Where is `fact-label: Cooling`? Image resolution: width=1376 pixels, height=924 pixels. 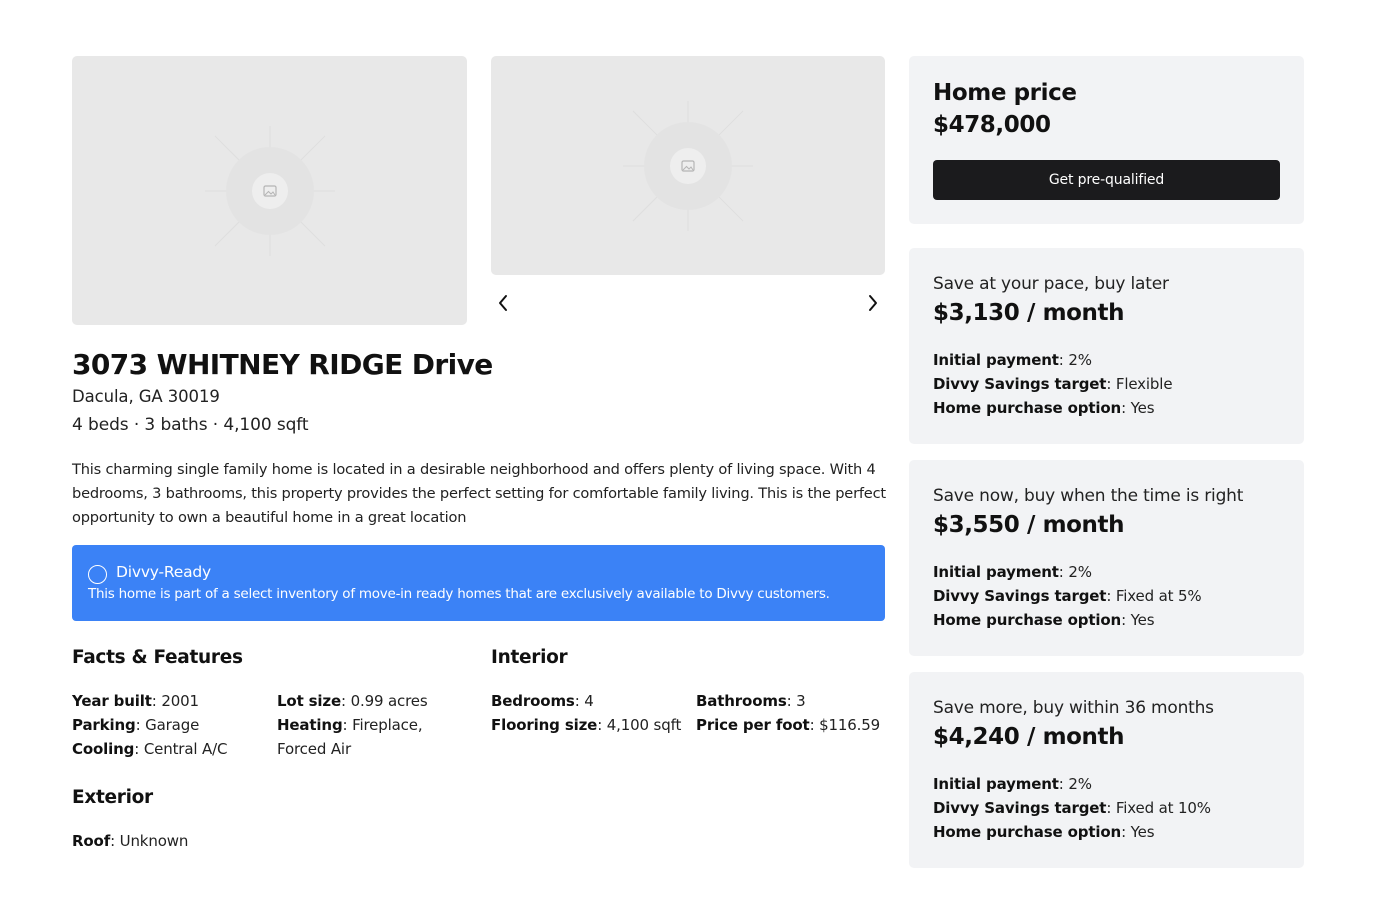
fact-label: Cooling is located at coordinates (103, 749).